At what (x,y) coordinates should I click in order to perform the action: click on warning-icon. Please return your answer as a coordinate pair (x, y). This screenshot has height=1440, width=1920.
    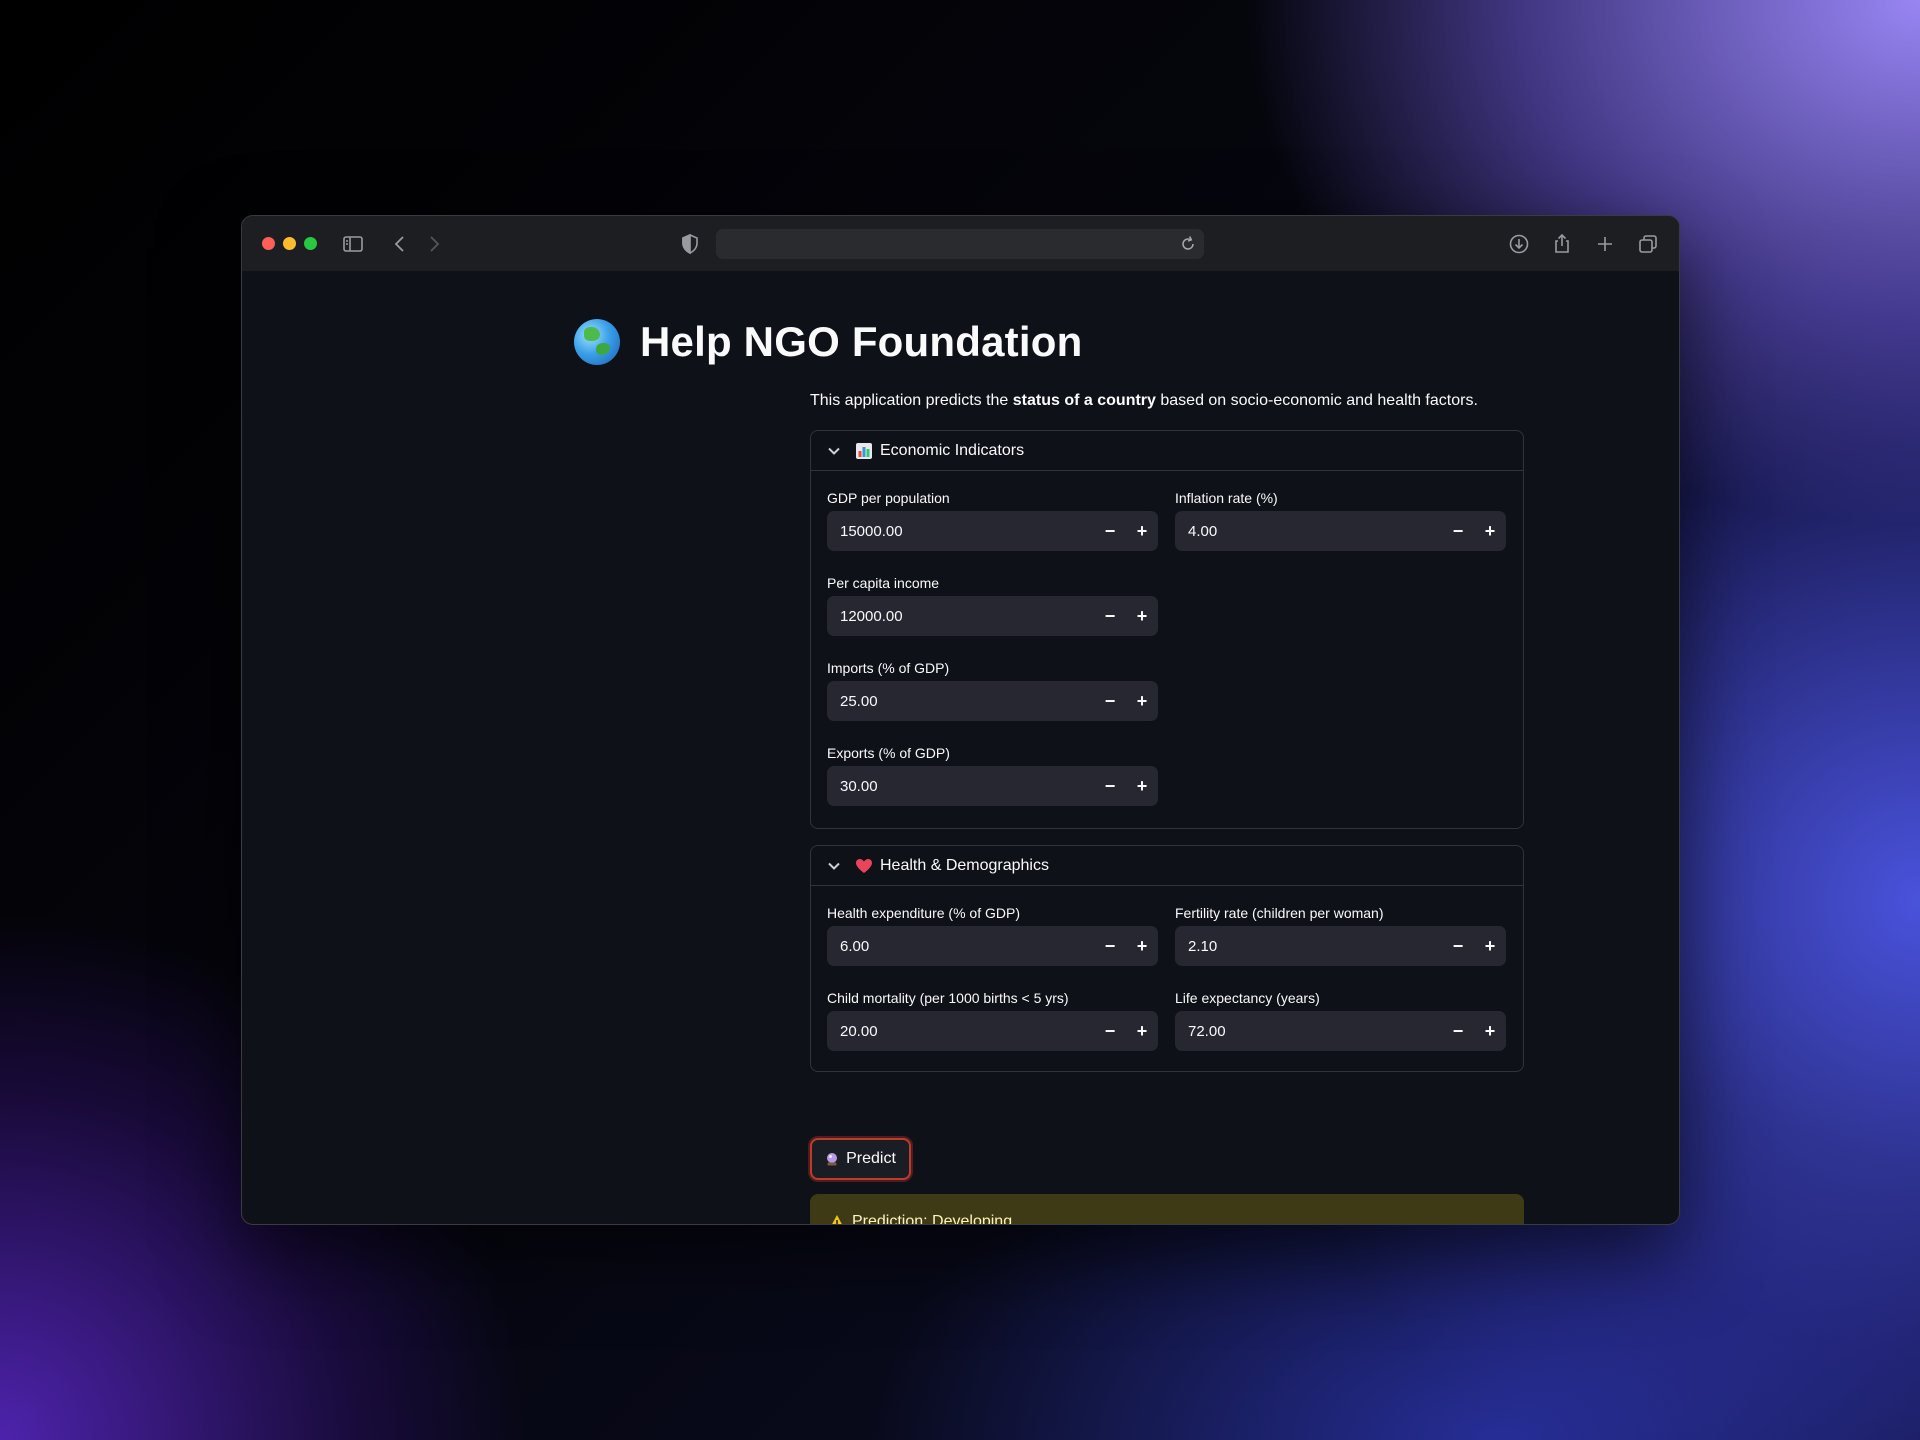
    Looking at the image, I should click on (837, 1219).